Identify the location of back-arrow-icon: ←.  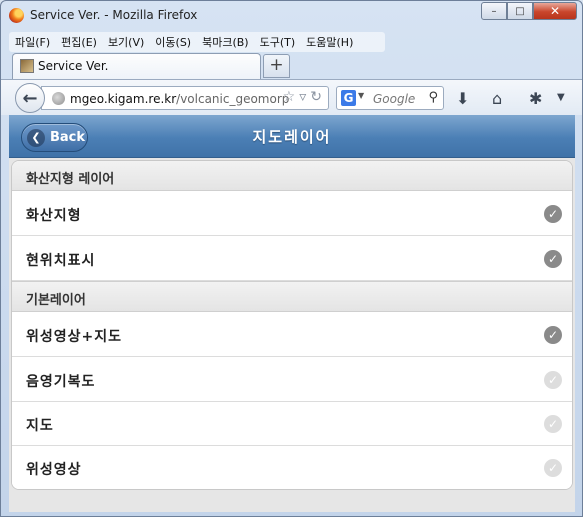
(30, 98).